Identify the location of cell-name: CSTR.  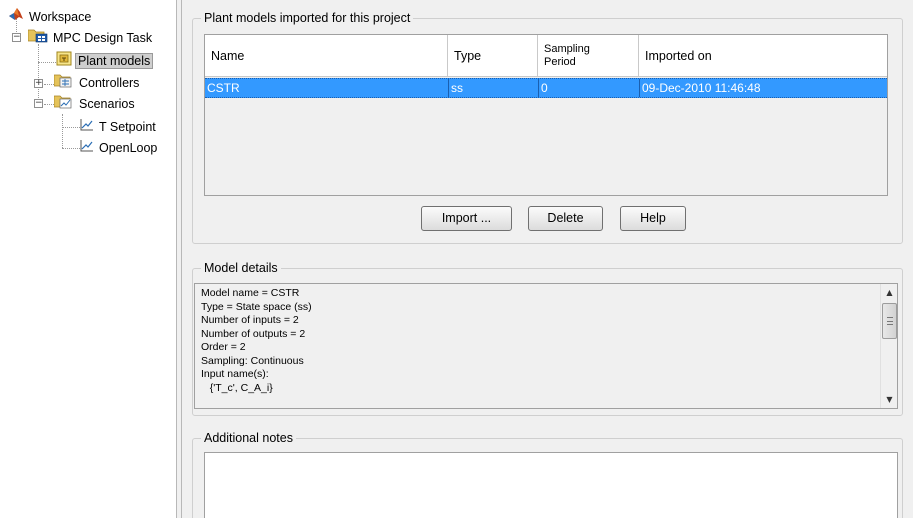
(326, 88).